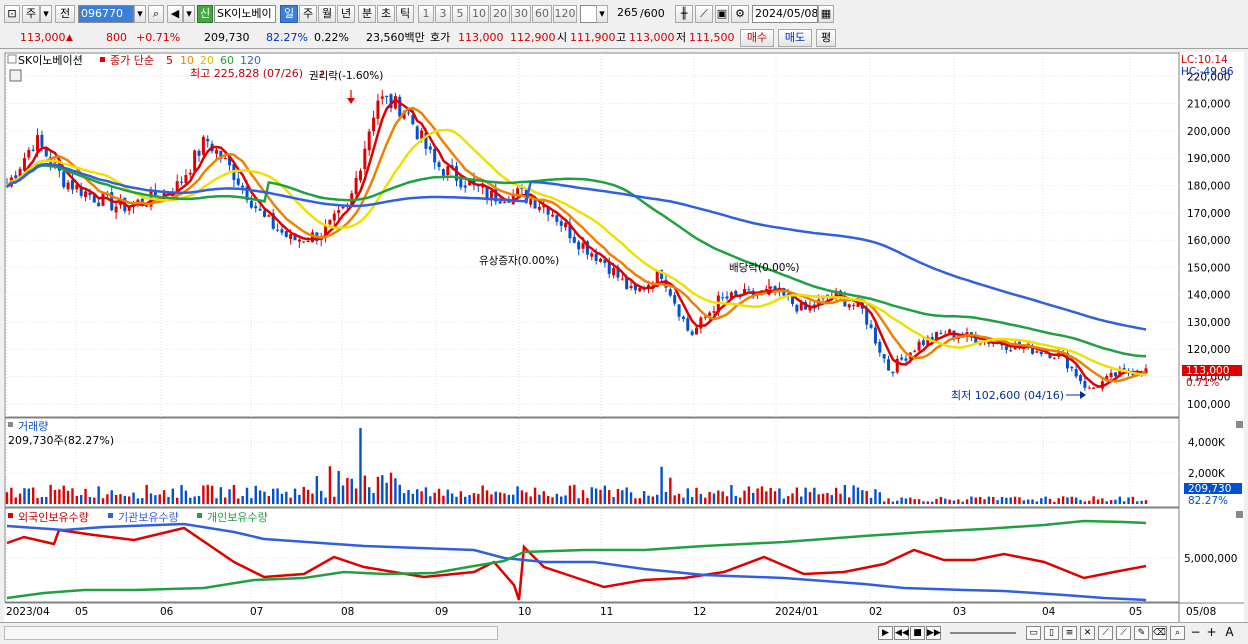 The width and height of the screenshot is (1248, 644). I want to click on window-icon: ⊡, so click(12, 14).